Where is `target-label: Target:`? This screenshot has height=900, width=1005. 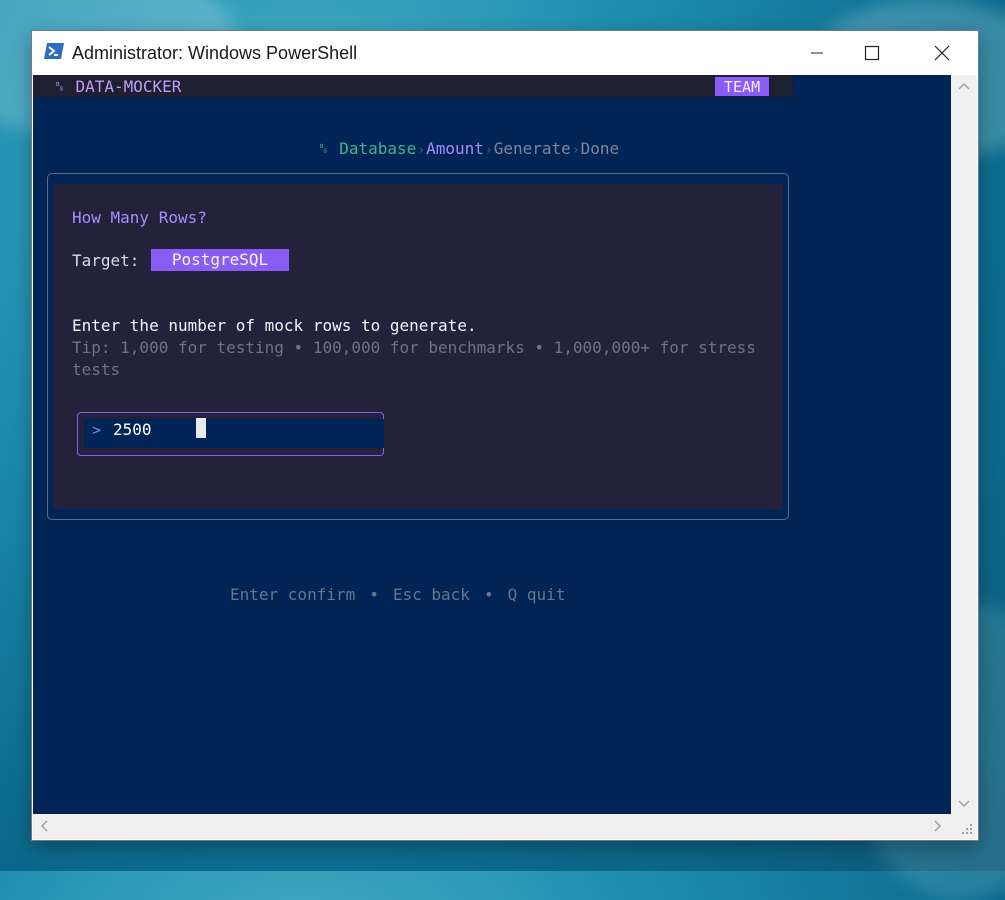
target-label: Target: is located at coordinates (106, 260).